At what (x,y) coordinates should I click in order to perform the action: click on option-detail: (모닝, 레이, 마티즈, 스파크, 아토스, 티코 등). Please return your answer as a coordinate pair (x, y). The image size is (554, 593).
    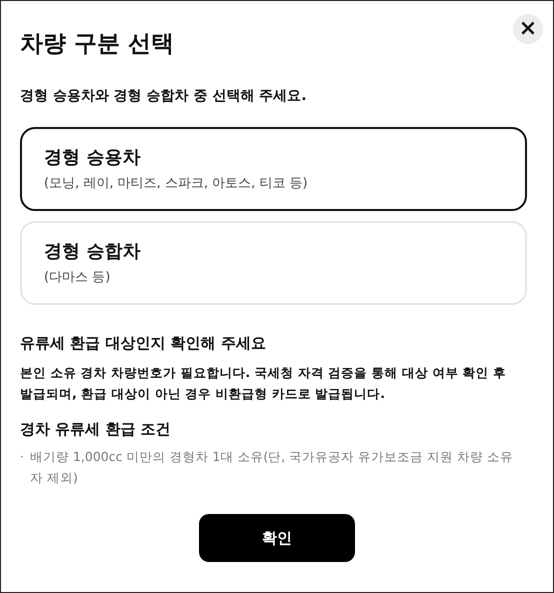
    Looking at the image, I should click on (176, 184).